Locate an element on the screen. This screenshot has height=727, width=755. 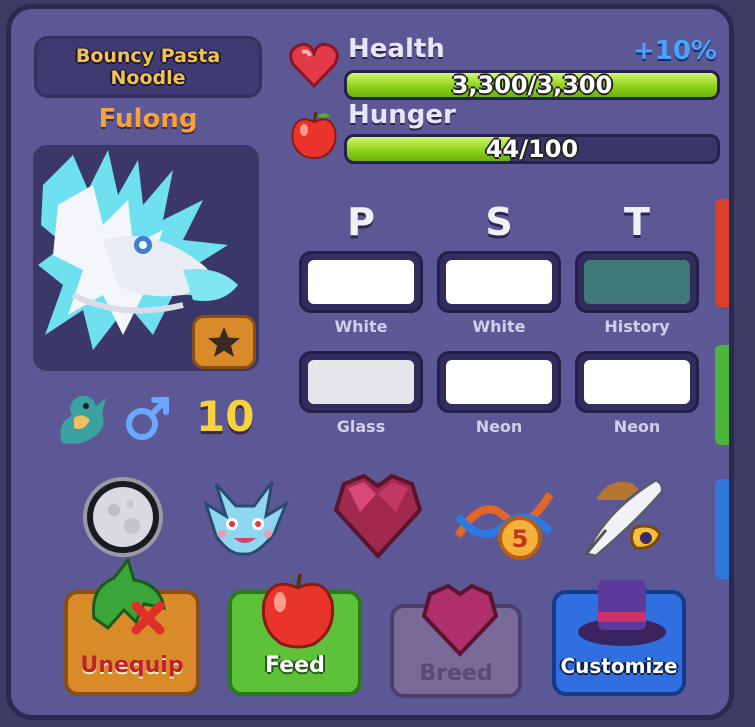
breed-heart-icon is located at coordinates (460, 620).